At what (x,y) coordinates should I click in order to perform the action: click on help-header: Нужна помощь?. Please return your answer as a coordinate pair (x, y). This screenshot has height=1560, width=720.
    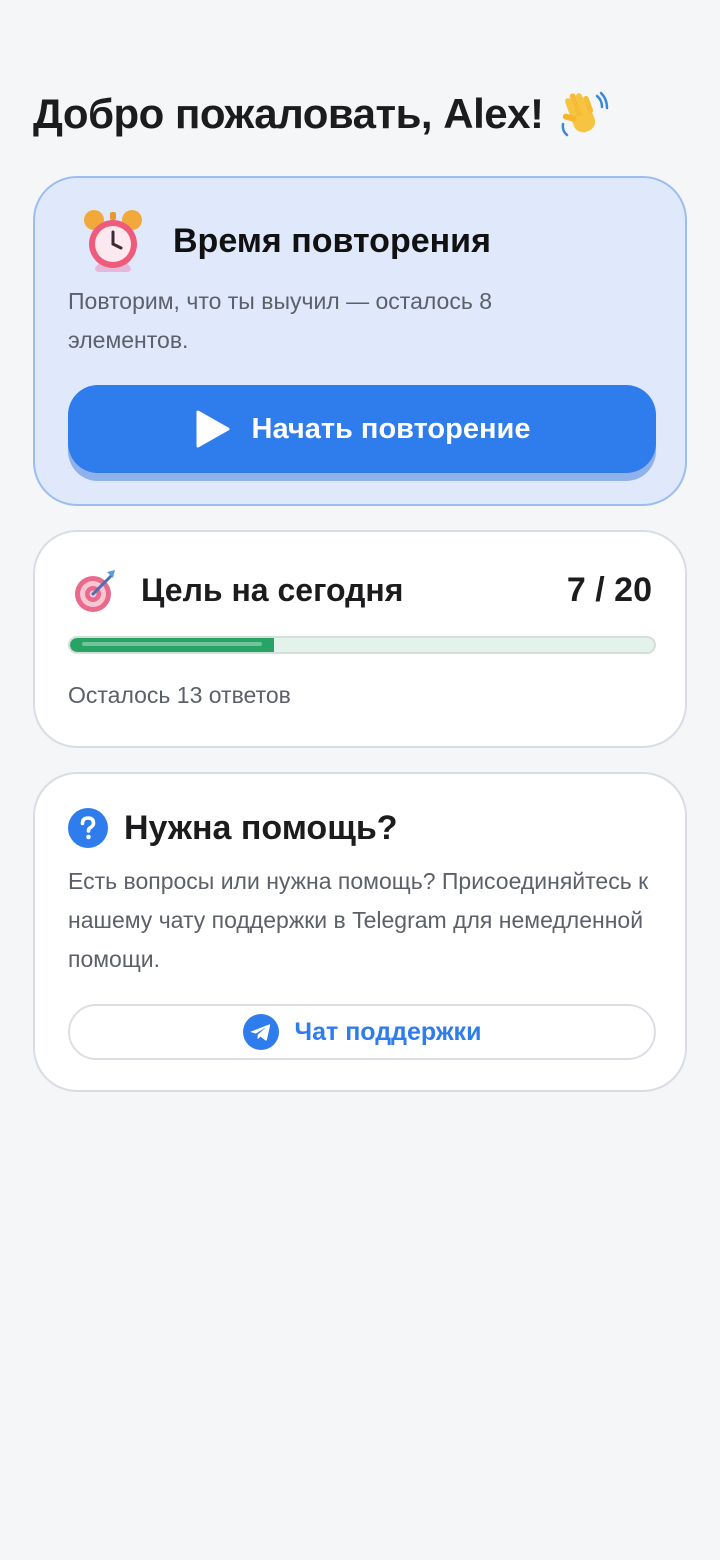
    Looking at the image, I should click on (233, 828).